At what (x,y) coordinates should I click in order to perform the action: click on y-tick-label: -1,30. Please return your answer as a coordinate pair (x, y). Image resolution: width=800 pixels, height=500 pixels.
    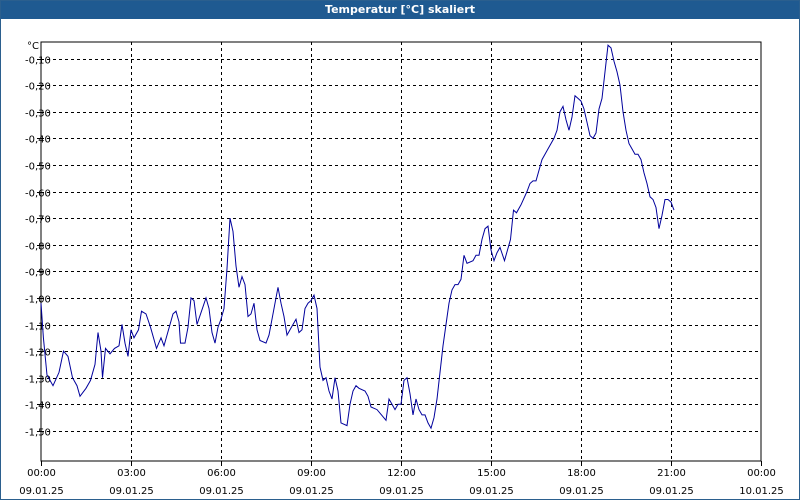
    Looking at the image, I should click on (38, 380).